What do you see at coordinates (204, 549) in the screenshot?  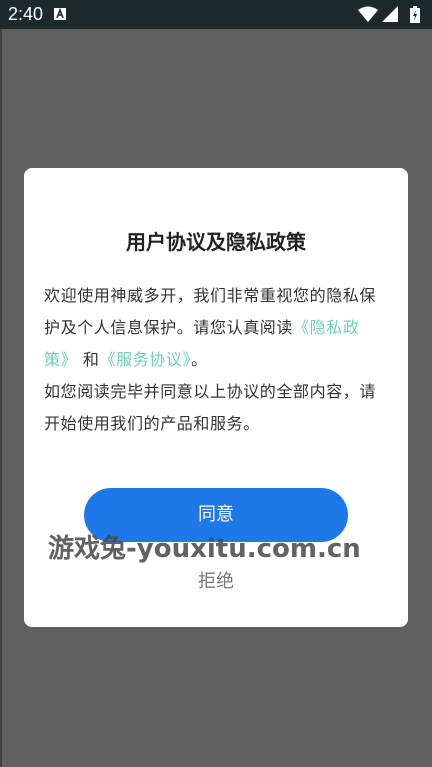 I see `watermark: 游戏兔-youxitu.com.cn` at bounding box center [204, 549].